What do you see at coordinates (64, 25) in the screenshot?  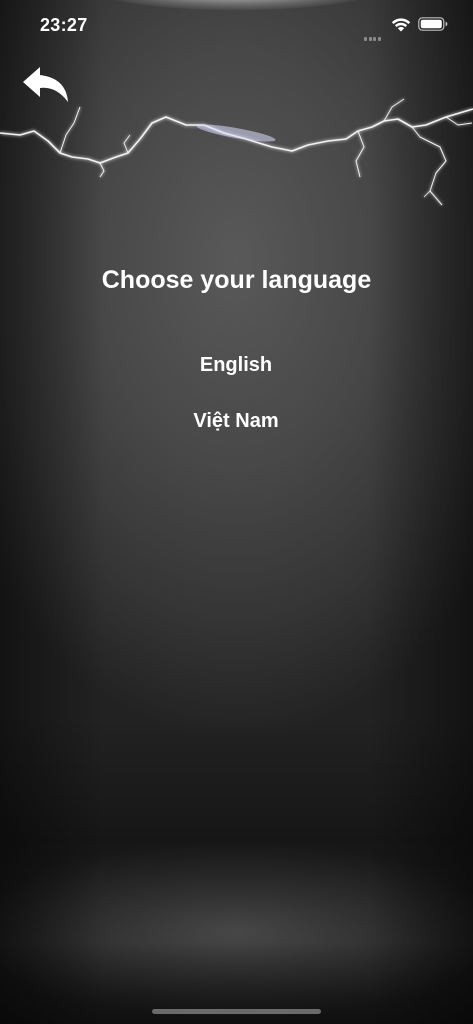 I see `status-time: 23:27` at bounding box center [64, 25].